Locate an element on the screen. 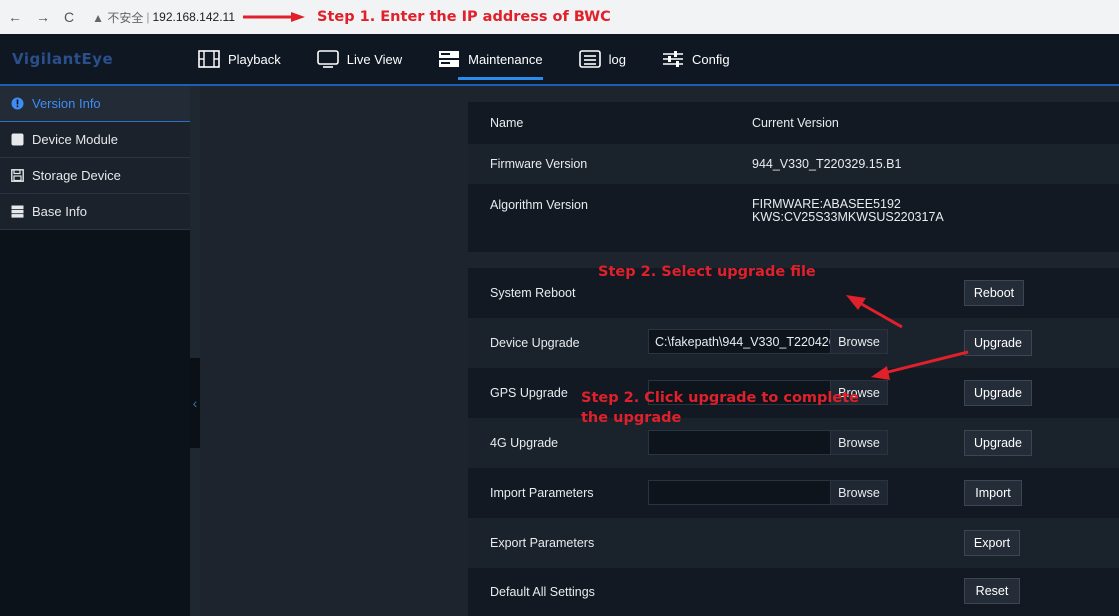 Image resolution: width=1119 pixels, height=616 pixels. sidebar-item-version-info: Version Info is located at coordinates (95, 104).